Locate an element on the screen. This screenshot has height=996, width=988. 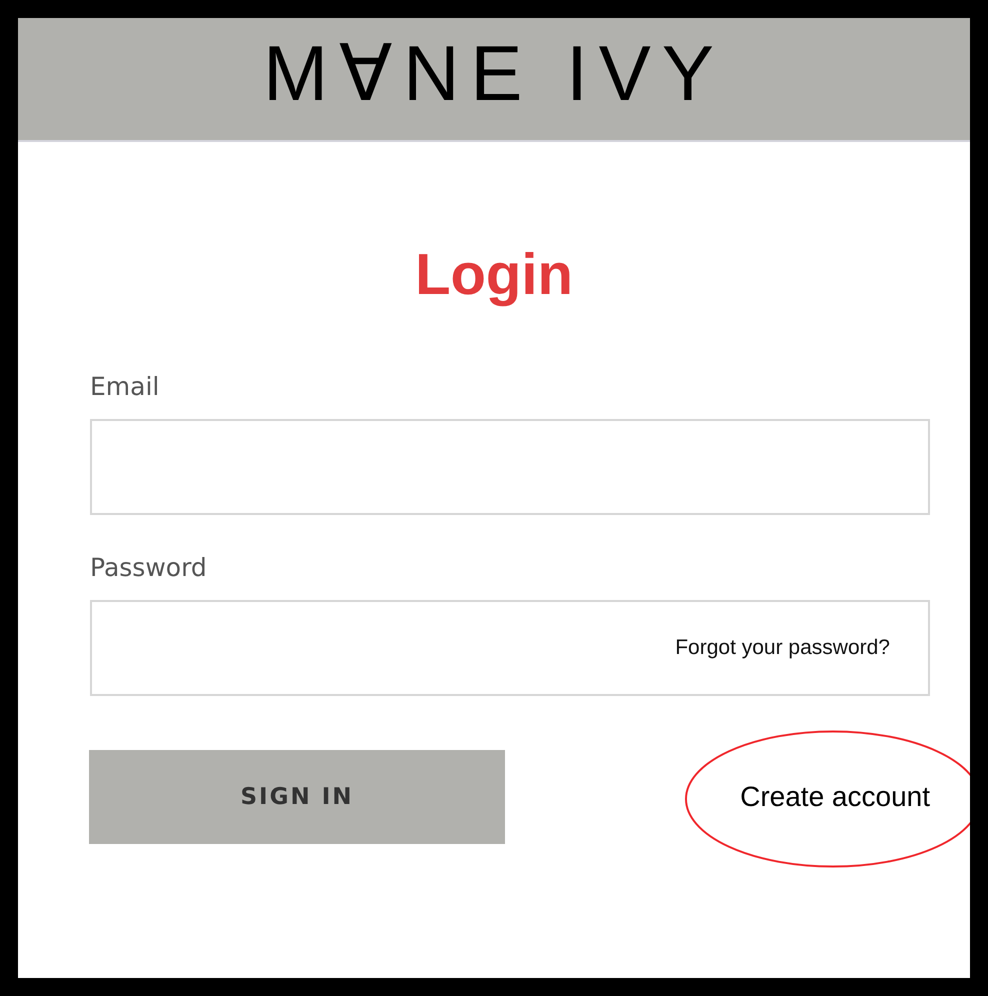
field-label: Password is located at coordinates (148, 567).